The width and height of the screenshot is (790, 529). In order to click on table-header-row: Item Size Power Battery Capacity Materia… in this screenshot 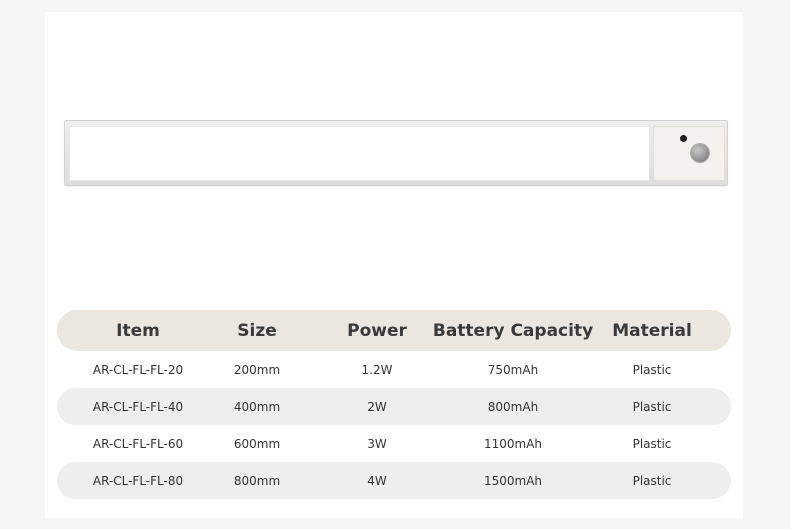, I will do `click(394, 330)`.